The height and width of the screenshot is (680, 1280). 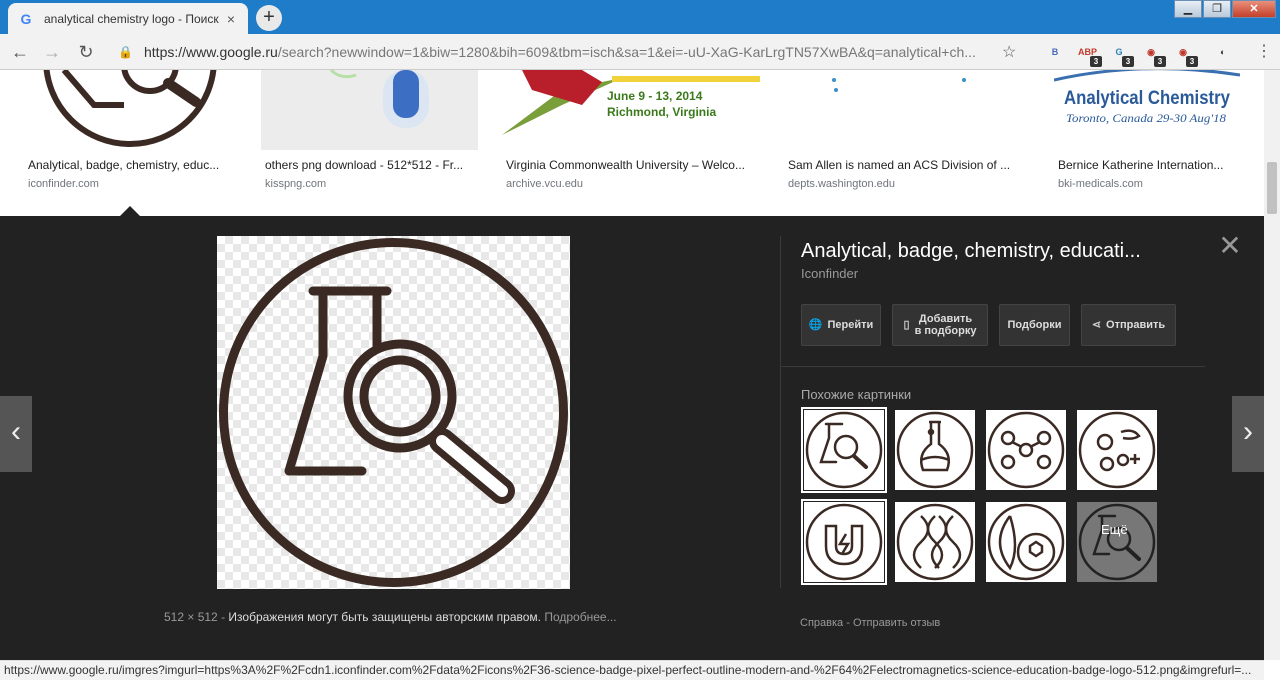 I want to click on result-source: iconfinder.com, so click(x=63, y=184).